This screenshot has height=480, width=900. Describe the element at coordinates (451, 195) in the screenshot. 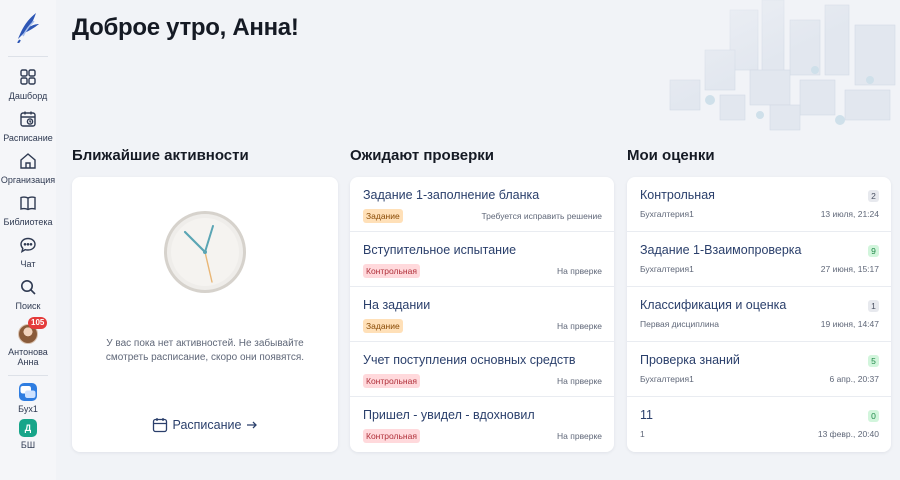

I see `review-item-title: Задание 1-заполнение бланка` at that location.